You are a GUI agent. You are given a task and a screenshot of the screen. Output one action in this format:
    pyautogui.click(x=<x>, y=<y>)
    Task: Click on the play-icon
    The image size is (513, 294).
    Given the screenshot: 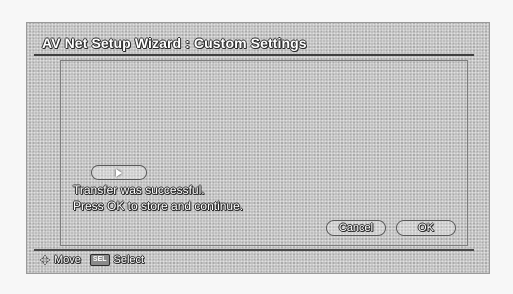 What is the action you would take?
    pyautogui.click(x=119, y=173)
    